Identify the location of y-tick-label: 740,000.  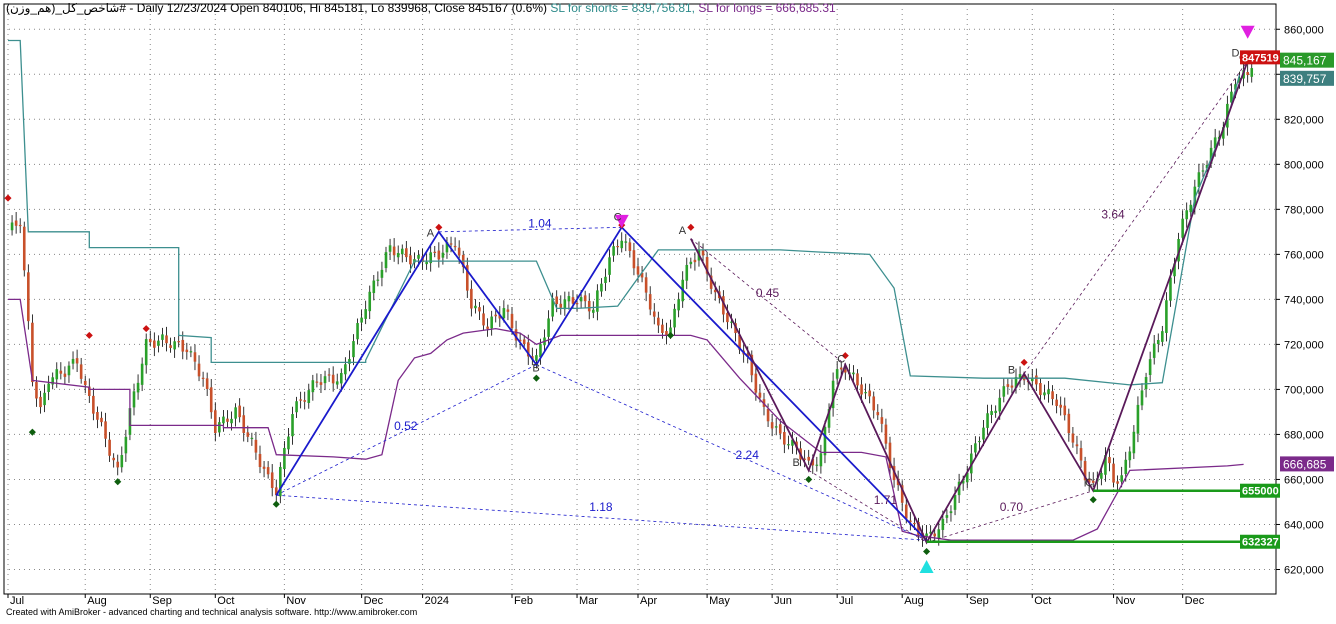
(1304, 300).